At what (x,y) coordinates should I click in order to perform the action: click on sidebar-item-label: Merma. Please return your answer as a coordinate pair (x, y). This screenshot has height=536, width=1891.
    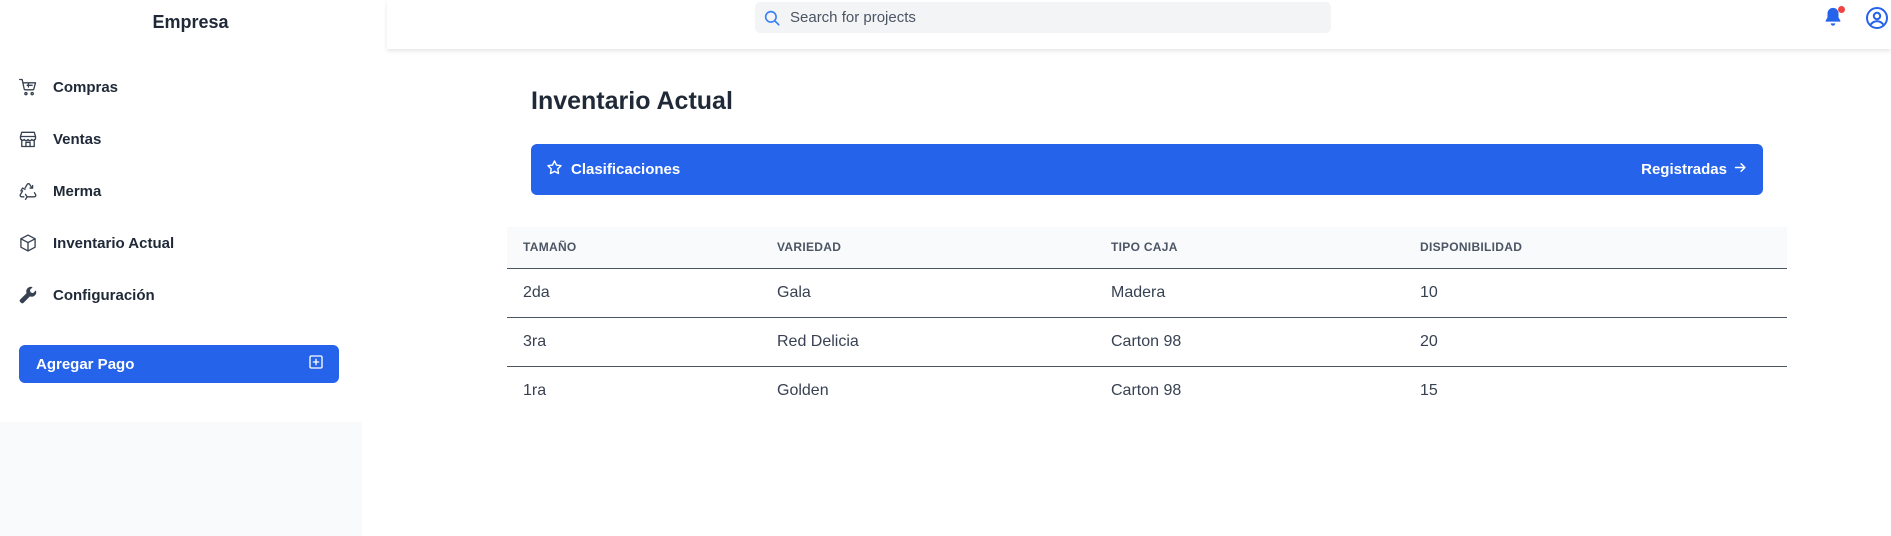
    Looking at the image, I should click on (77, 191).